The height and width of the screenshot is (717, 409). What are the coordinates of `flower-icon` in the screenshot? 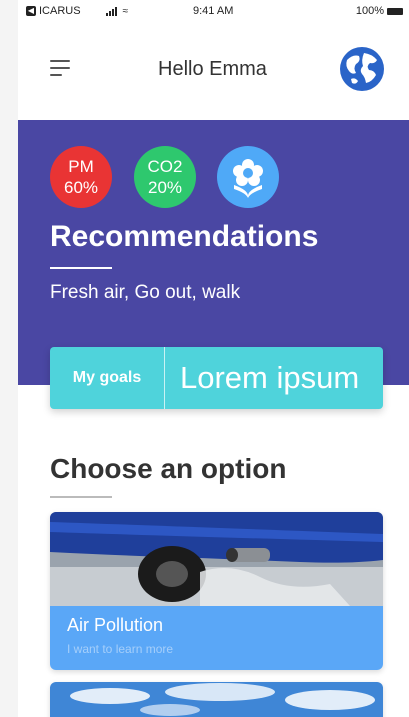 It's located at (248, 178).